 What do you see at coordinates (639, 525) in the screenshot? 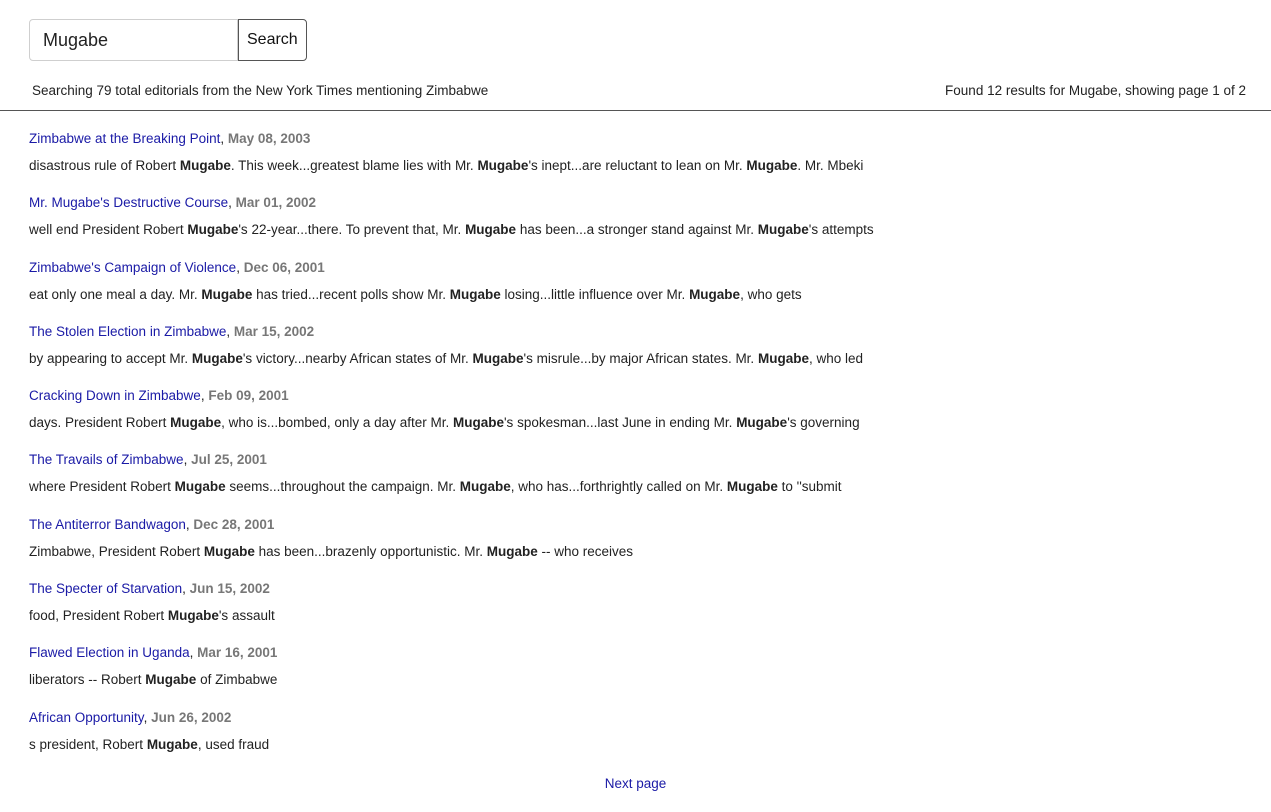
I see `result-header: The Antiterror Bandwagon, Dec 28, 2001` at bounding box center [639, 525].